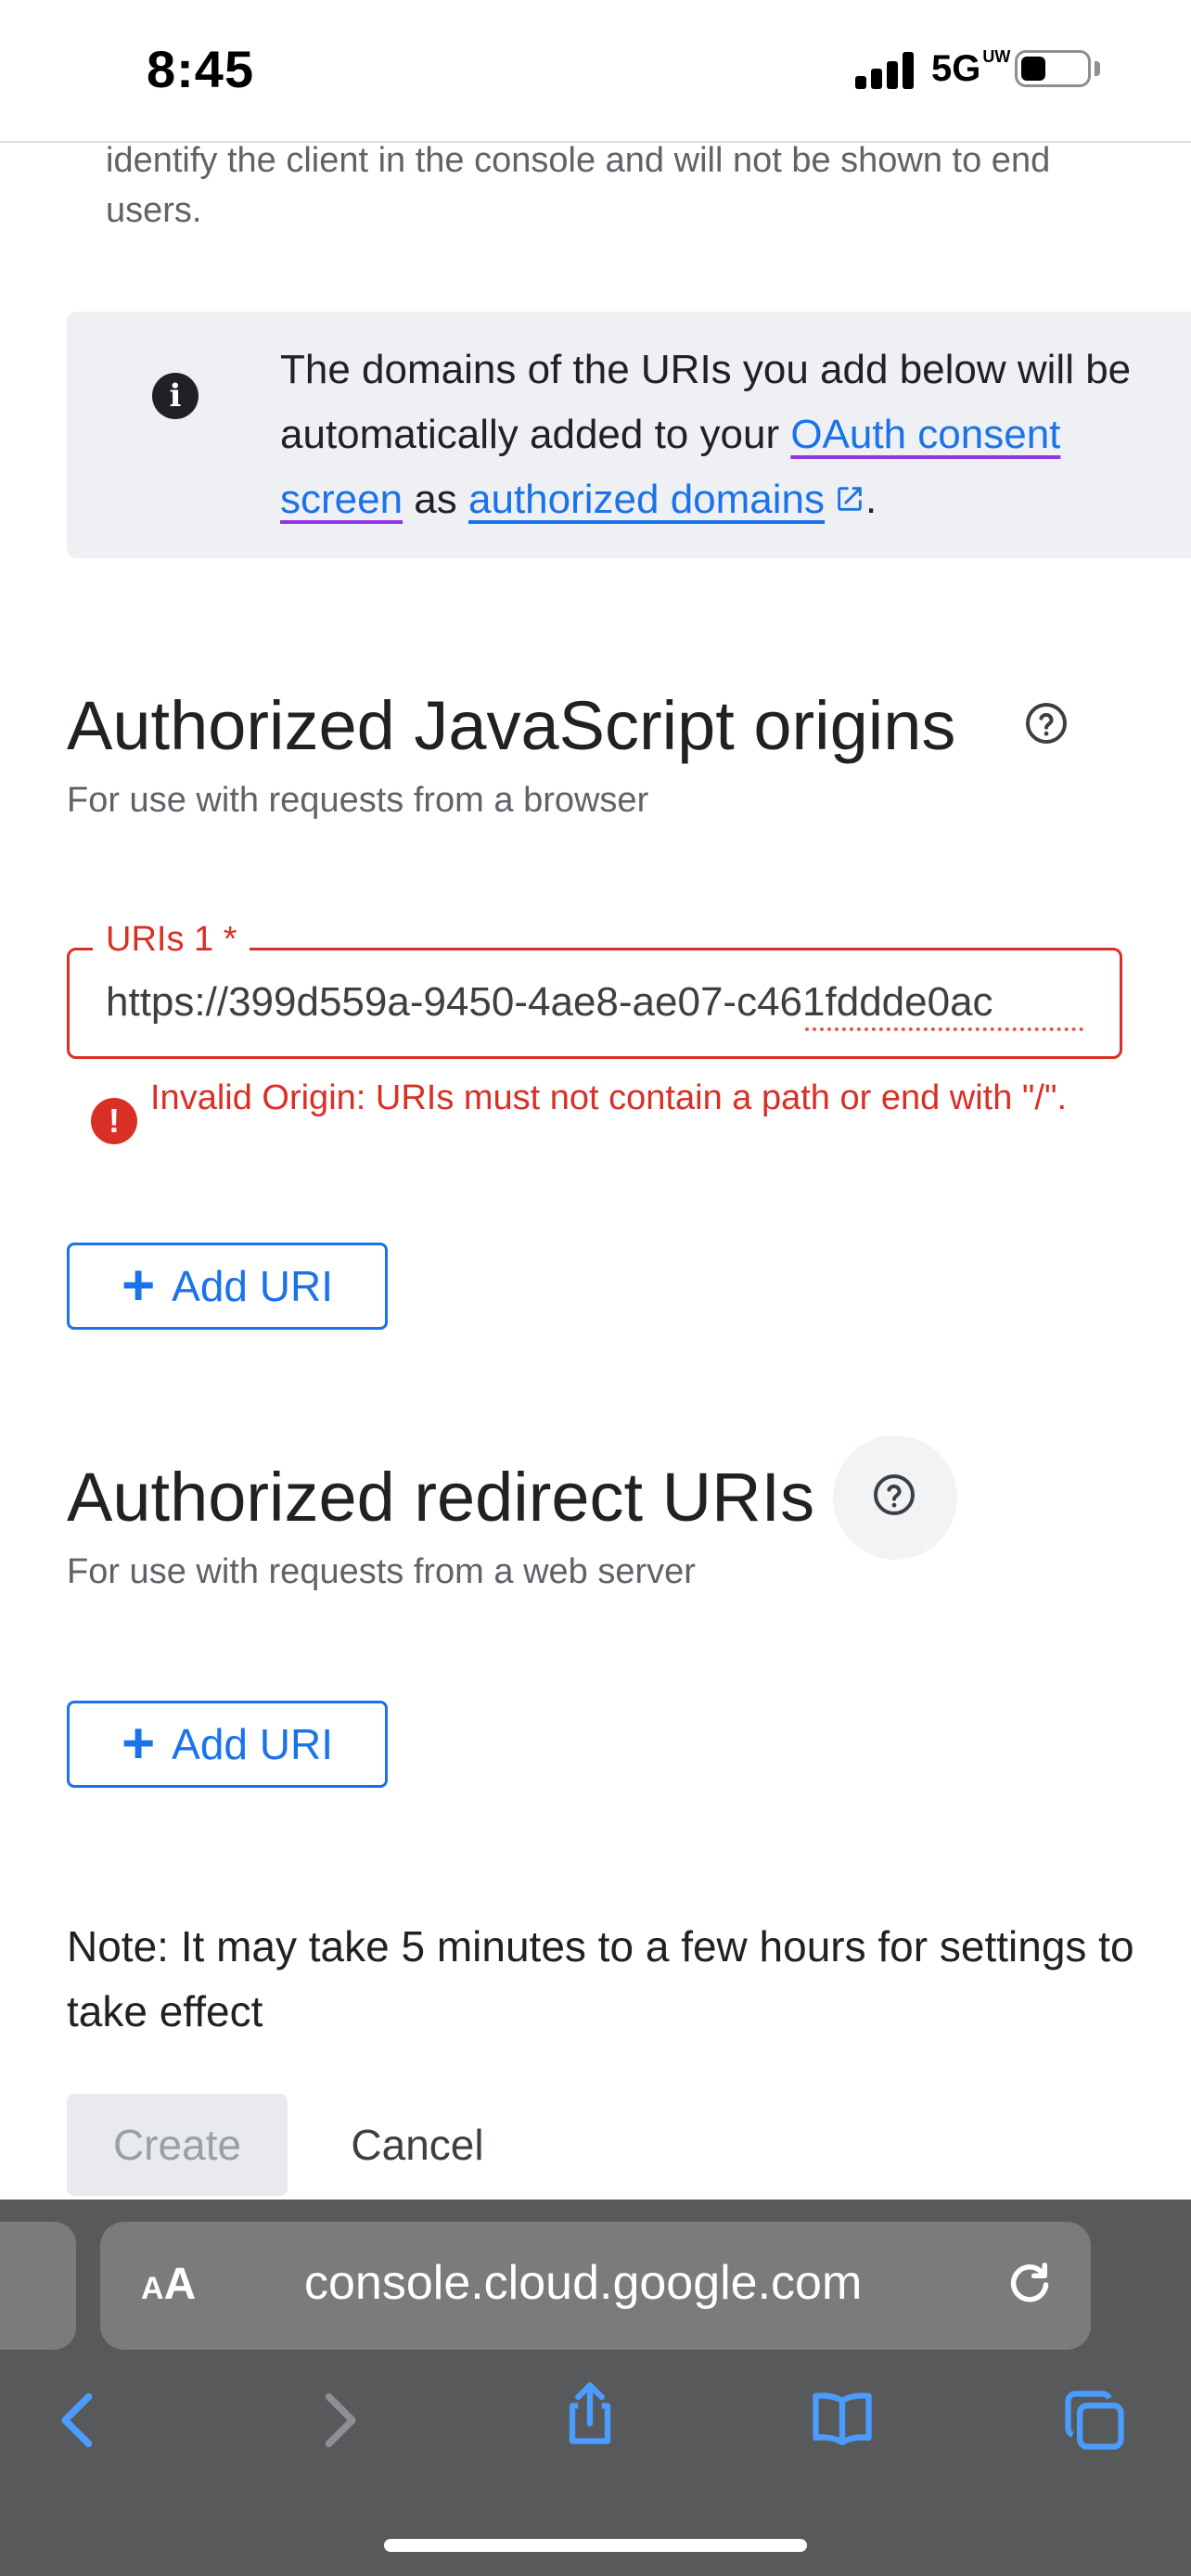 This screenshot has height=2576, width=1191. What do you see at coordinates (114, 1121) in the screenshot?
I see `error-icon: !` at bounding box center [114, 1121].